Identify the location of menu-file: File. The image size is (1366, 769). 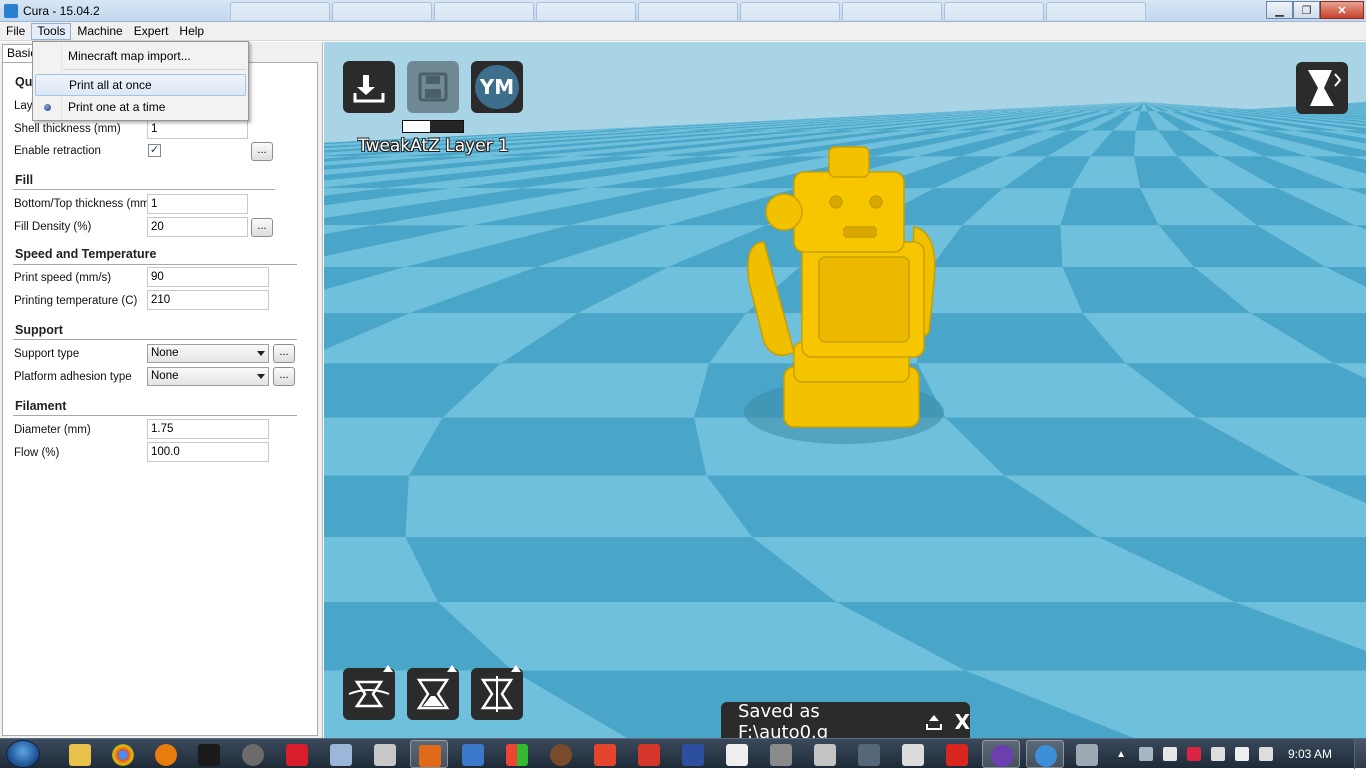
(15, 31).